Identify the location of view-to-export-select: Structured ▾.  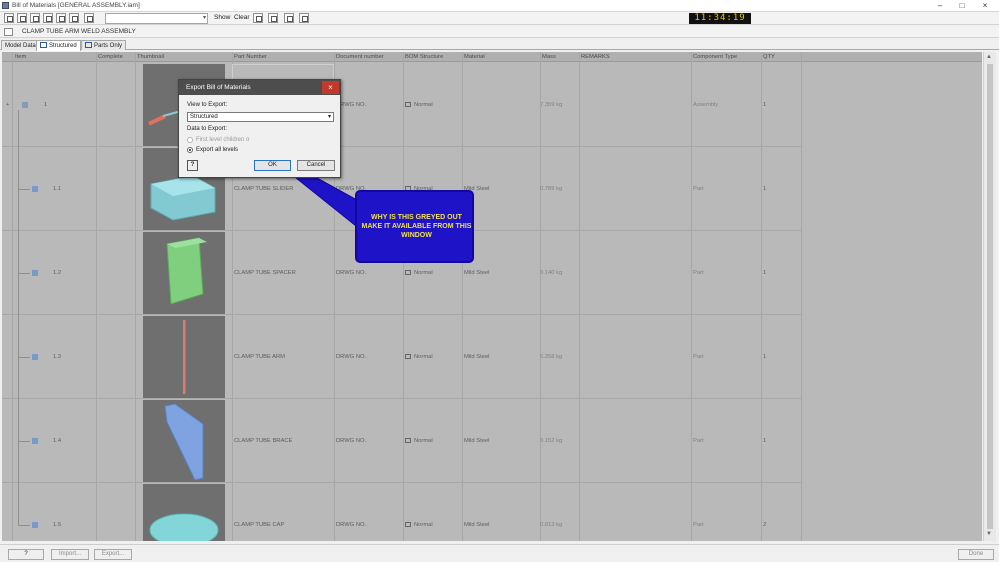
(260, 117).